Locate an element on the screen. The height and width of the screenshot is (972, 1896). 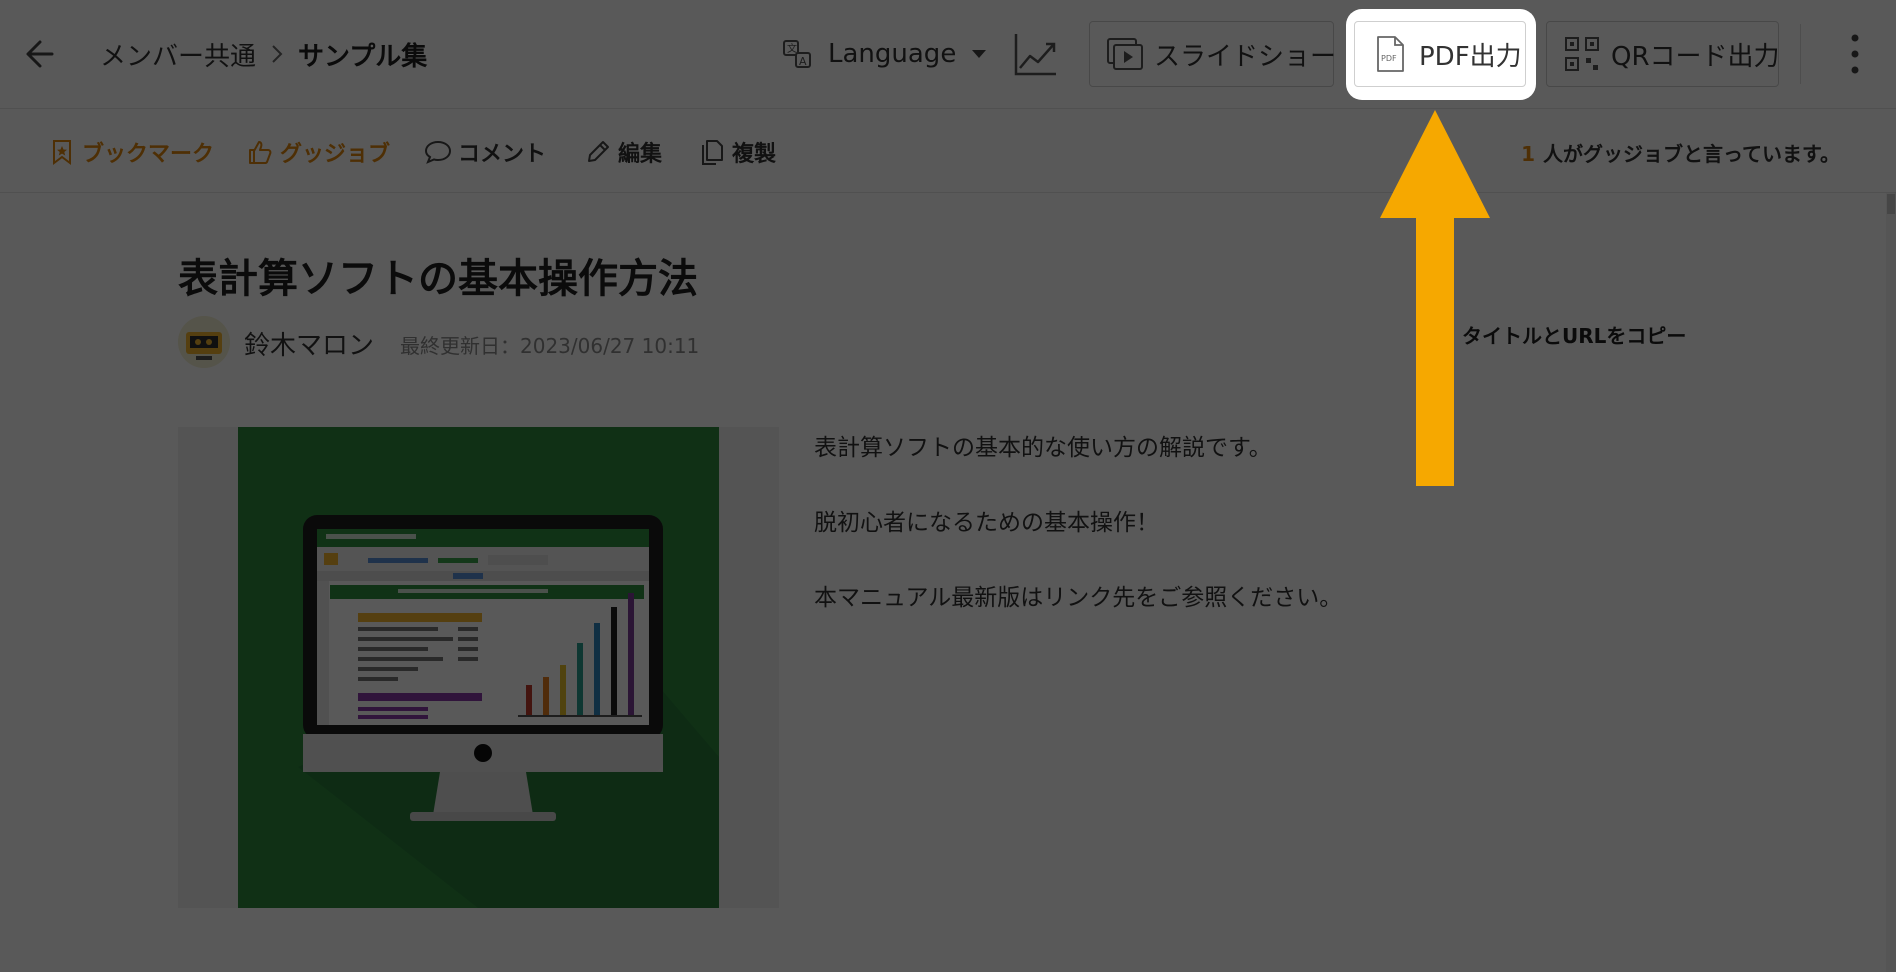
breadcrumb-parent: メンバー共通 is located at coordinates (178, 54).